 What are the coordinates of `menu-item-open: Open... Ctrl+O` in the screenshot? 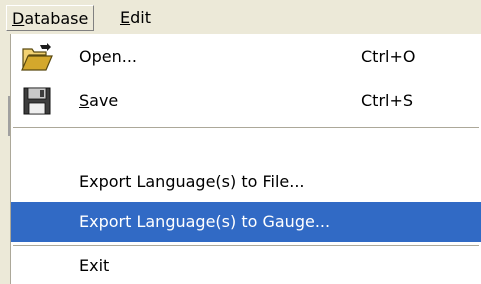 It's located at (246, 57).